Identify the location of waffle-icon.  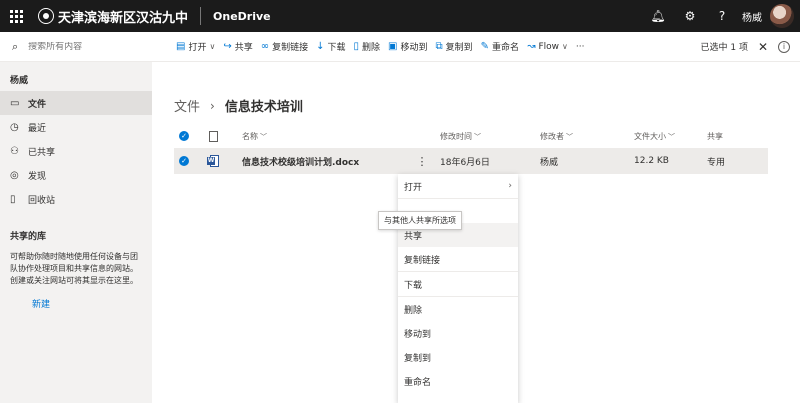
(16, 16).